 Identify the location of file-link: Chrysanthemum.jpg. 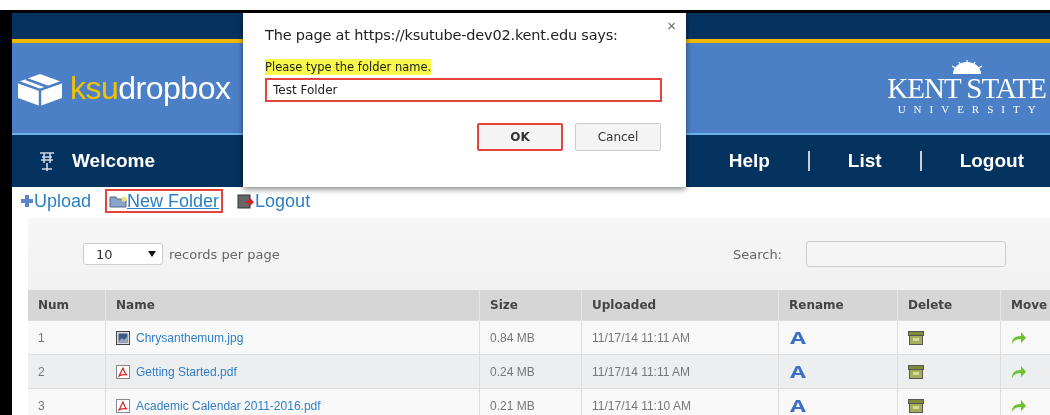
(190, 337).